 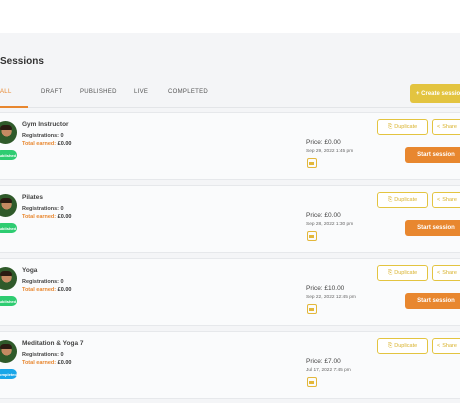 I want to click on session-name: Yoga, so click(x=29, y=270).